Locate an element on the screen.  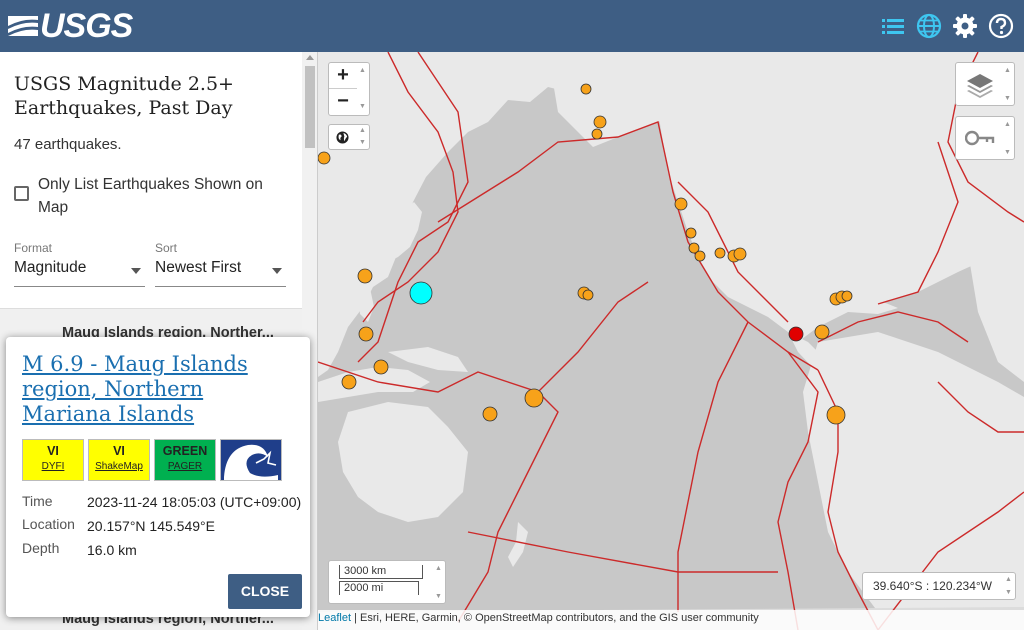
list-icon is located at coordinates (893, 26).